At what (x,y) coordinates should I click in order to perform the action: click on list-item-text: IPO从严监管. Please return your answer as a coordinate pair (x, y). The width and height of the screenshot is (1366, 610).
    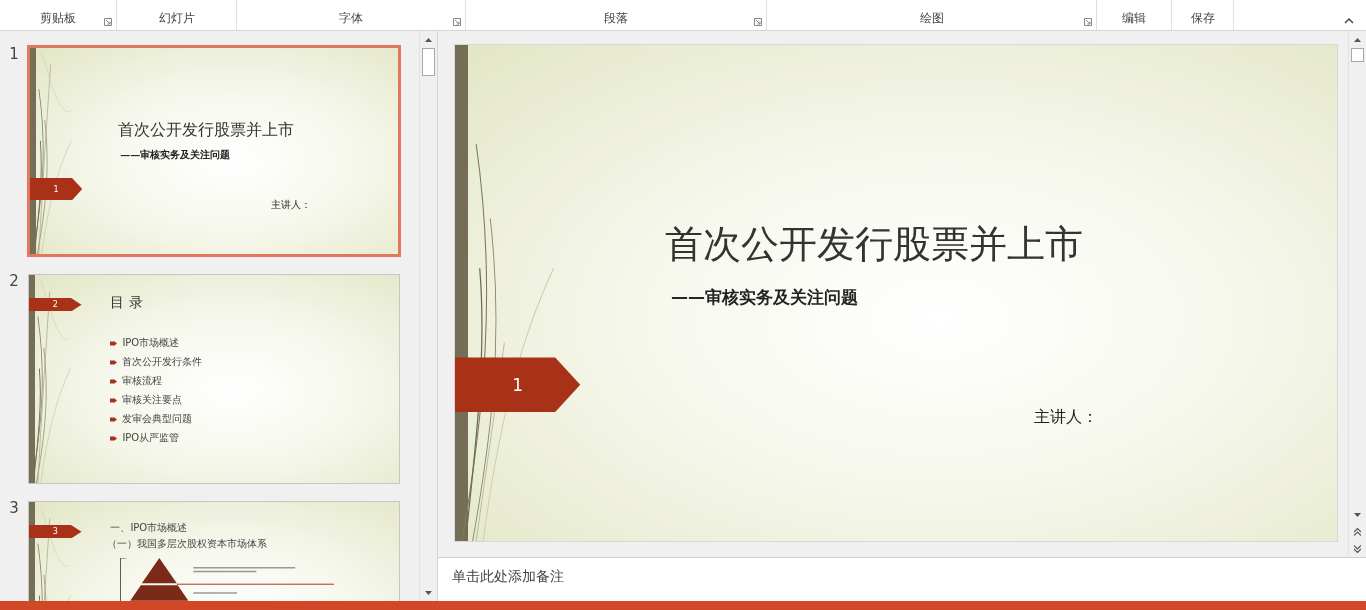
    Looking at the image, I should click on (151, 438).